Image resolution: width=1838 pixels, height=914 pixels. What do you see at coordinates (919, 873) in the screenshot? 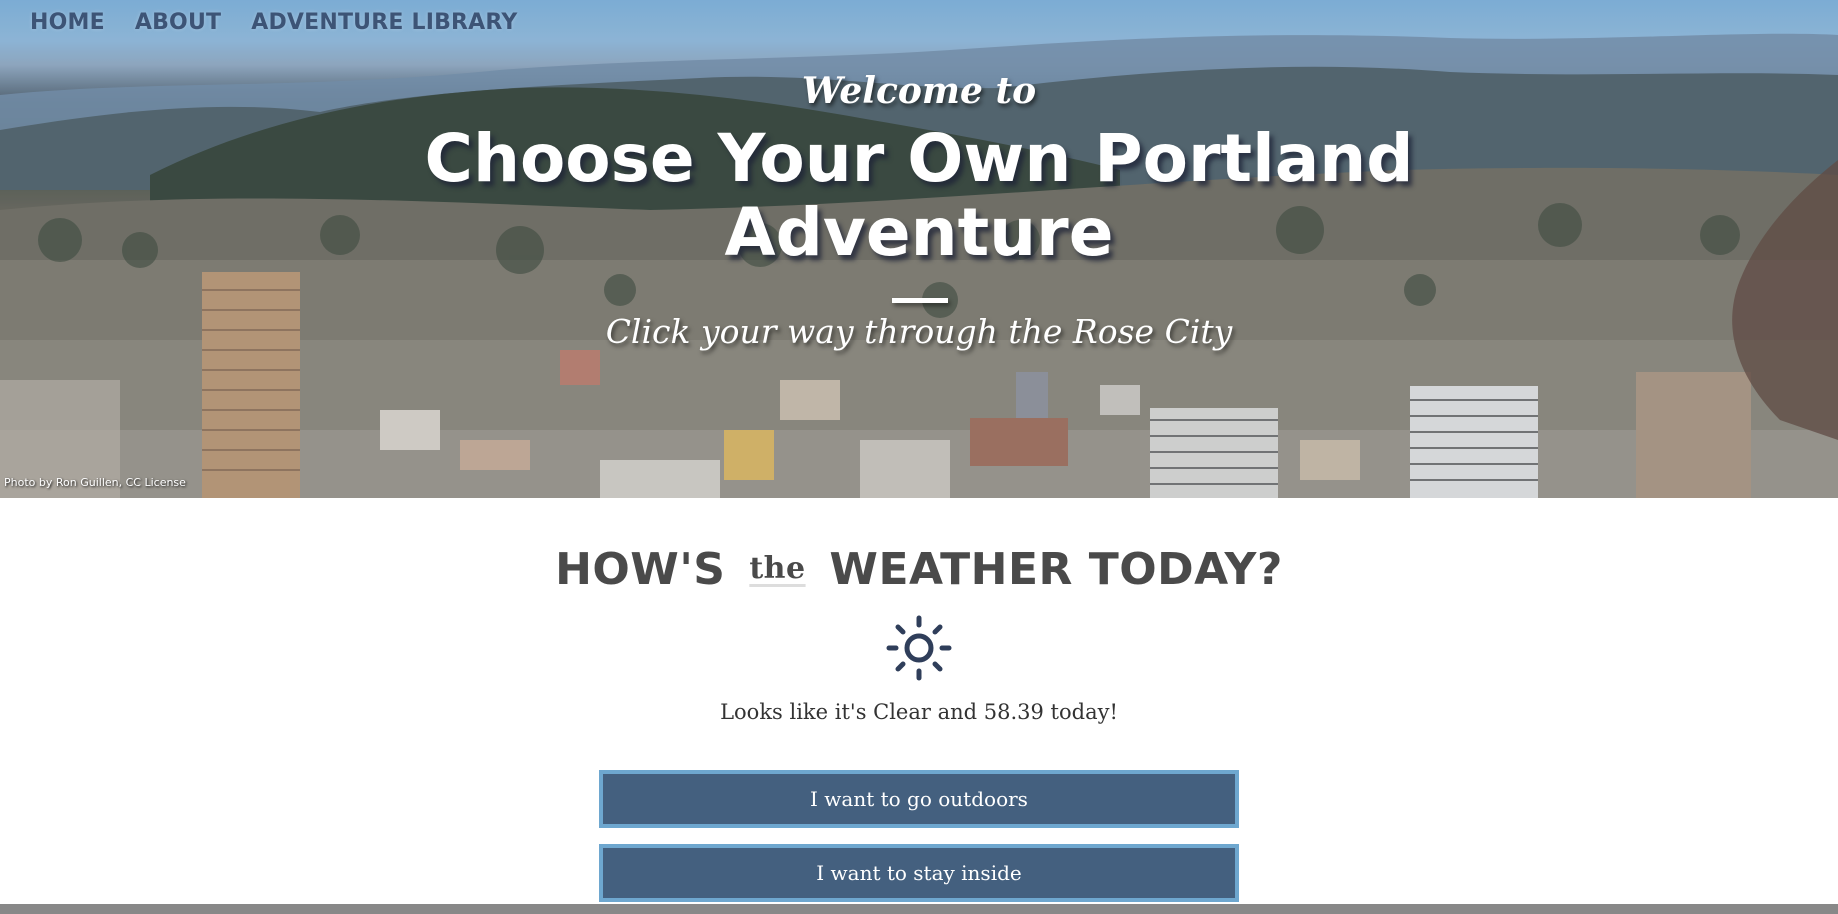
I see `stay-inside-button: I want to stay inside` at bounding box center [919, 873].